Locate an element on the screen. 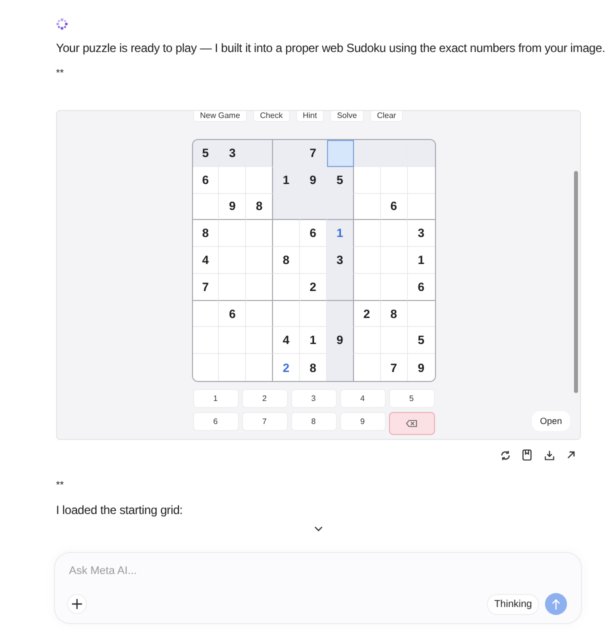  number-key: 8 is located at coordinates (313, 421).